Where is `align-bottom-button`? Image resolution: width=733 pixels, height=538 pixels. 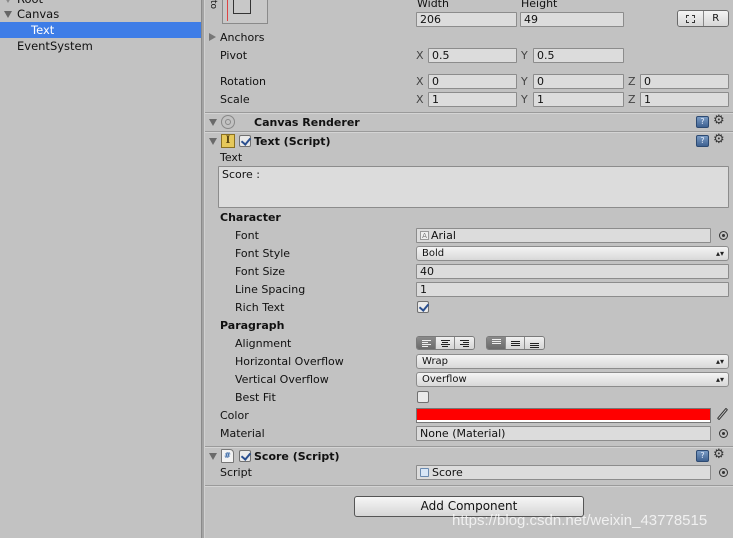 align-bottom-button is located at coordinates (534, 343).